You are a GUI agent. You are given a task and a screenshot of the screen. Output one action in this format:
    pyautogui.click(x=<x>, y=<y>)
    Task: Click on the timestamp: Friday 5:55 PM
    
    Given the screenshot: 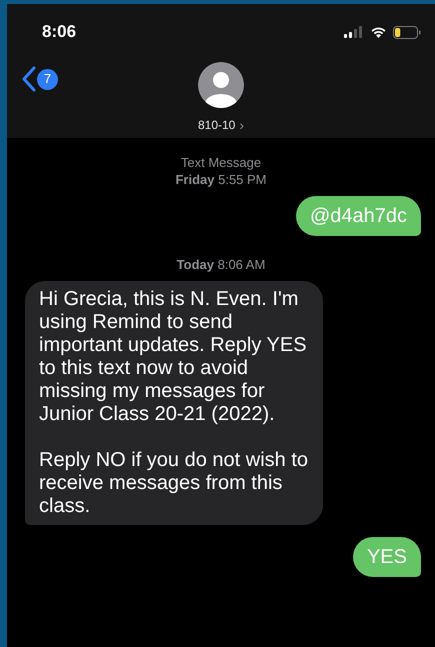 What is the action you would take?
    pyautogui.click(x=221, y=179)
    